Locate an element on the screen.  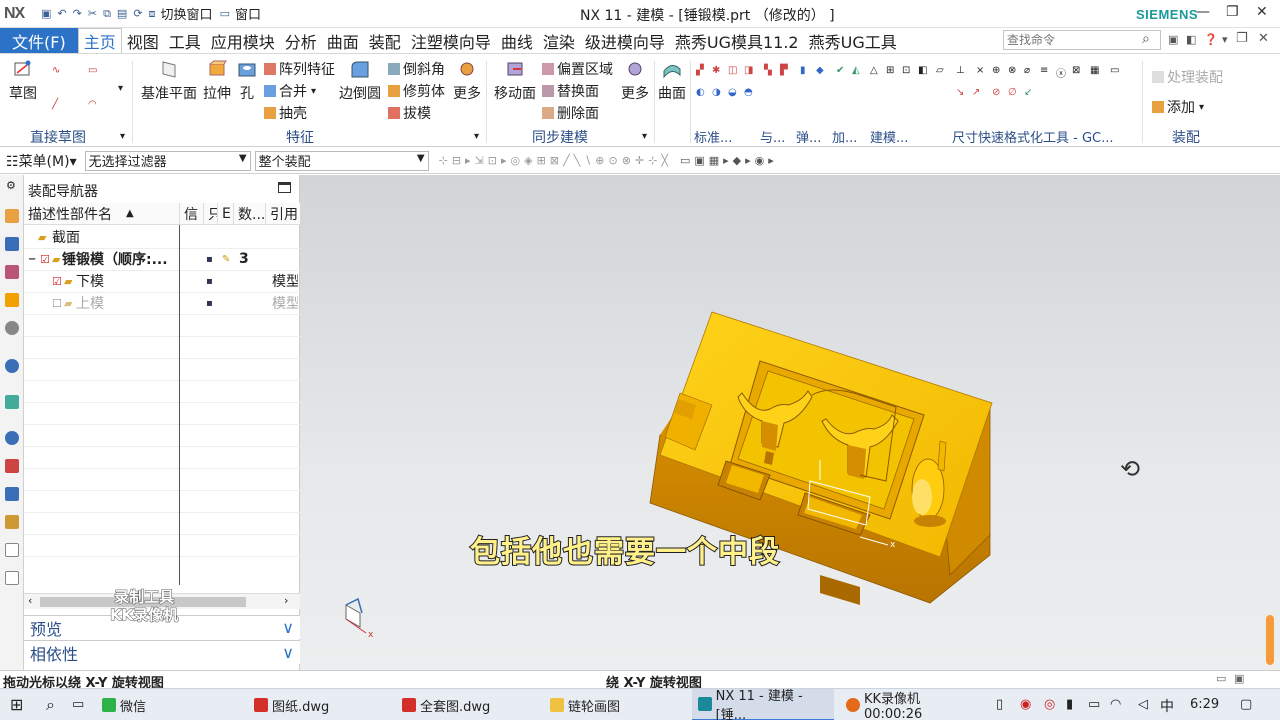
tab-home: 主页 is located at coordinates (99, 40).